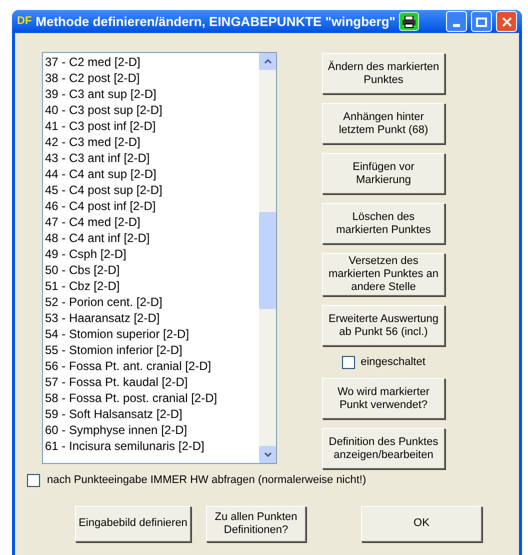 This screenshot has width=528, height=555. I want to click on scrollbar, so click(267, 258).